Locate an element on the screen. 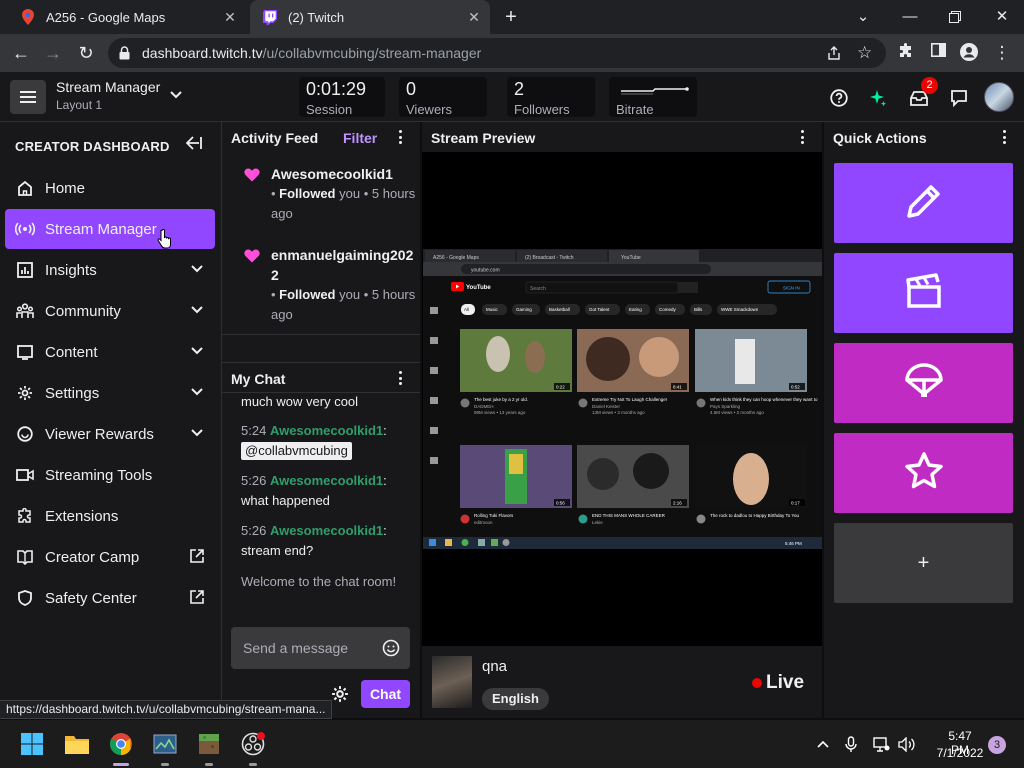 The image size is (1024, 768). collapse-sidebar-icon is located at coordinates (193, 145).